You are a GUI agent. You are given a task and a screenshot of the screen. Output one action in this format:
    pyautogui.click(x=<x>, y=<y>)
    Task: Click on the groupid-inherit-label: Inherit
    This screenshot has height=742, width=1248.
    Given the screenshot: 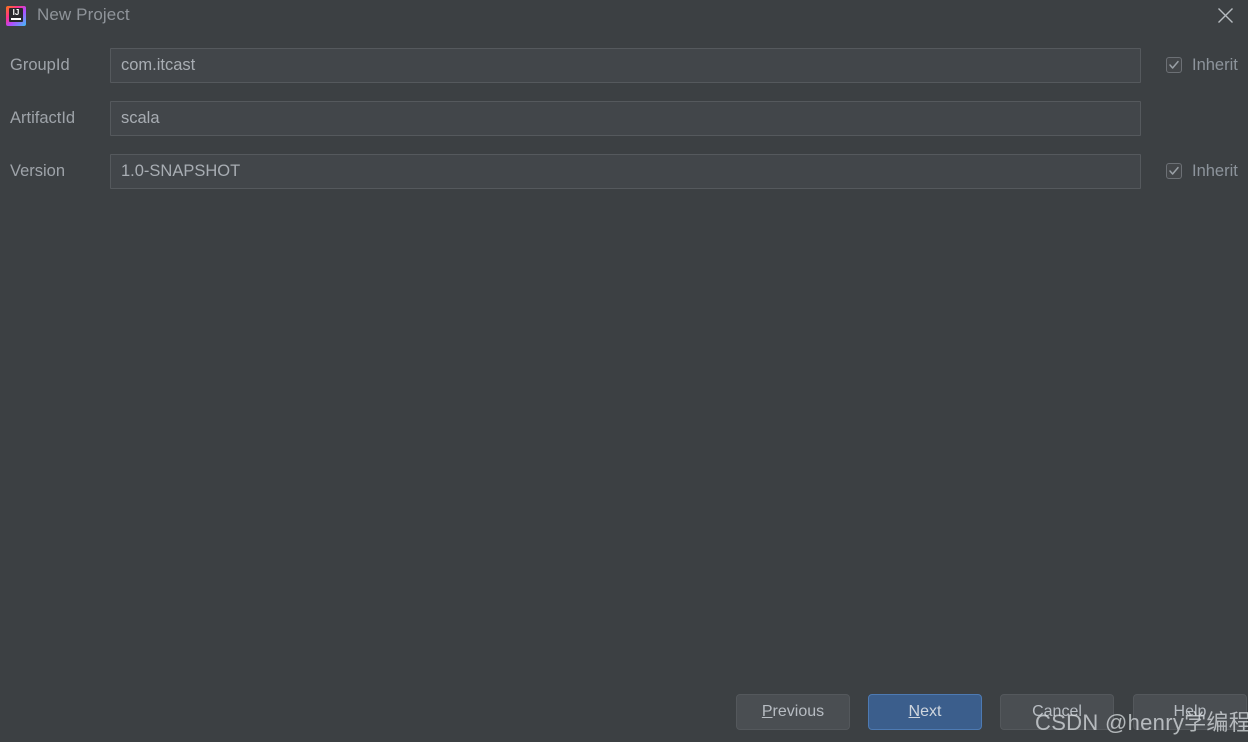 What is the action you would take?
    pyautogui.click(x=1215, y=64)
    